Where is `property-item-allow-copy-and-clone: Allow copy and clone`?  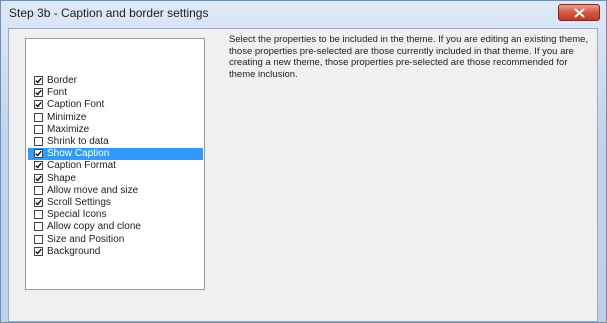 property-item-allow-copy-and-clone: Allow copy and clone is located at coordinates (115, 227).